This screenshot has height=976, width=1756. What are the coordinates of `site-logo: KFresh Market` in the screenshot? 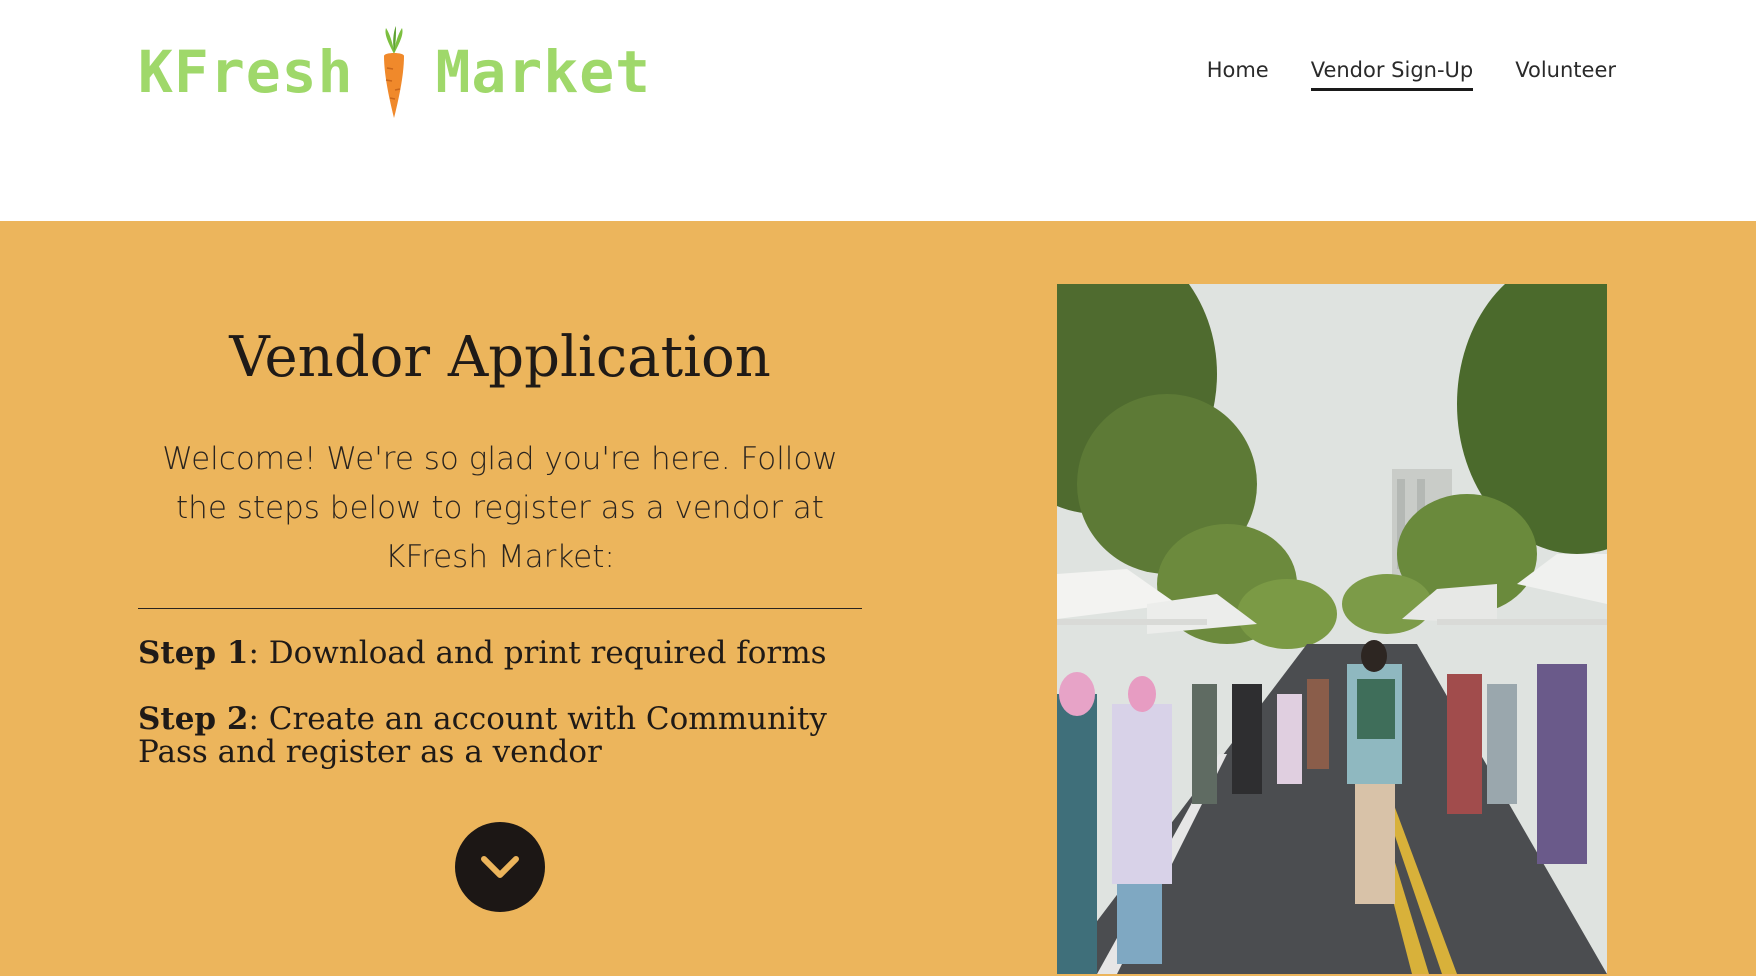 It's located at (394, 72).